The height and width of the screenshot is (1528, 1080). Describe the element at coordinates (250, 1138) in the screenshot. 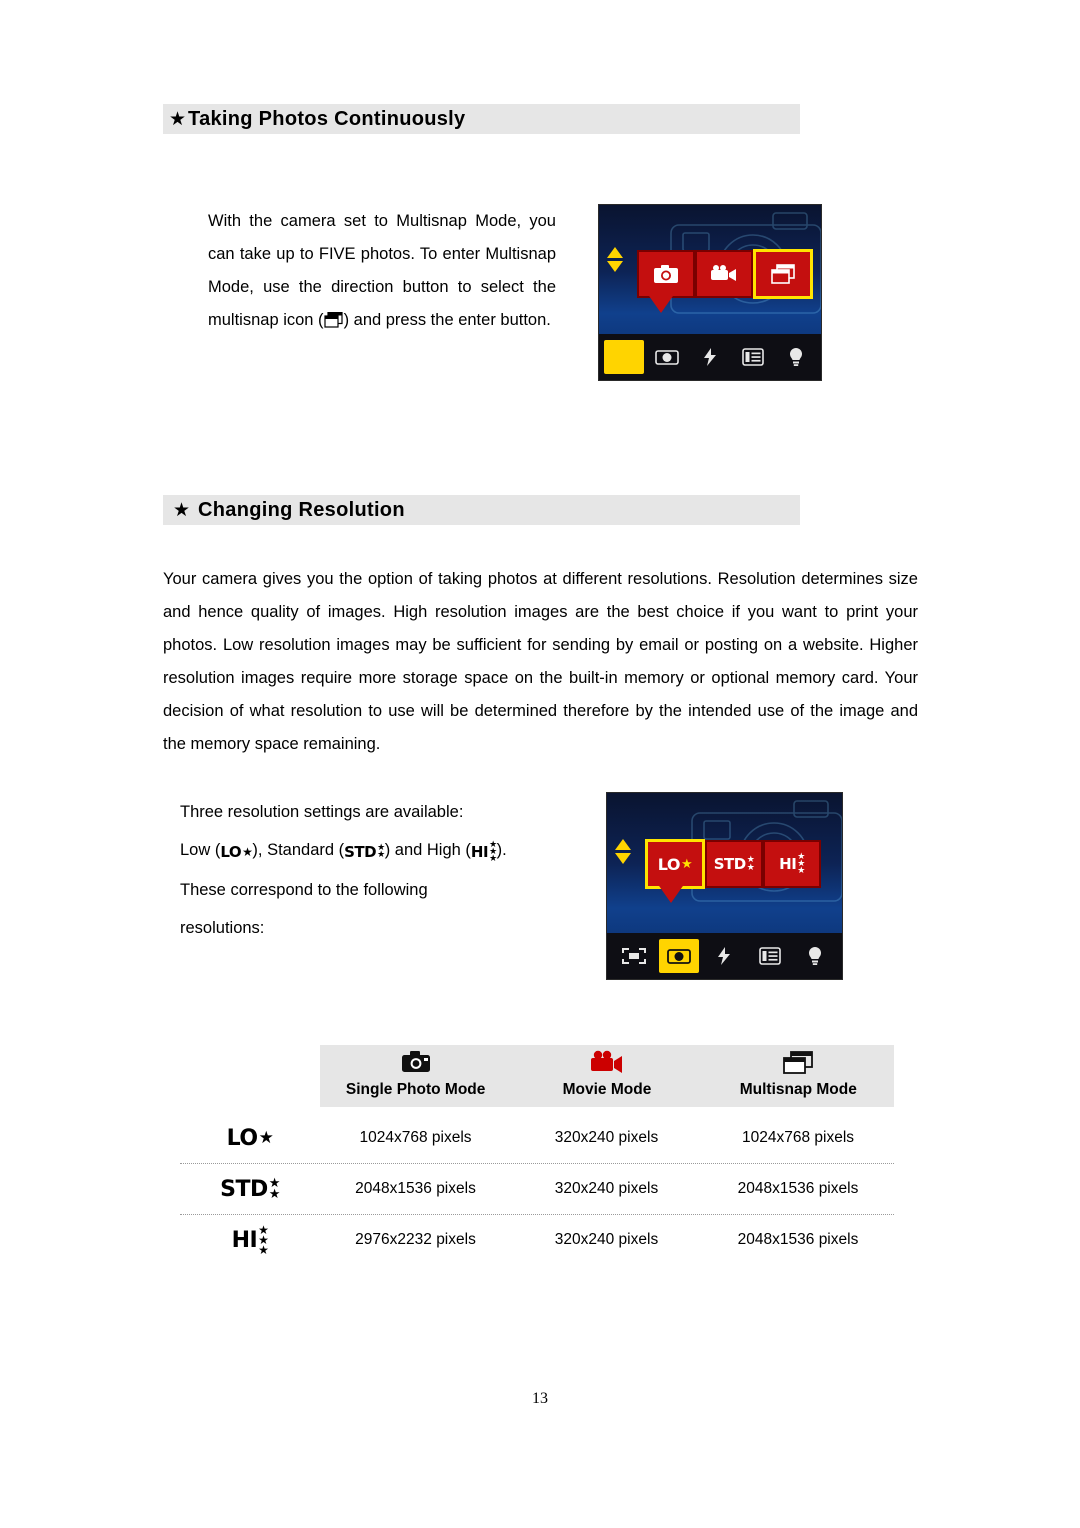

I see `row-label-lo: LO ★` at that location.